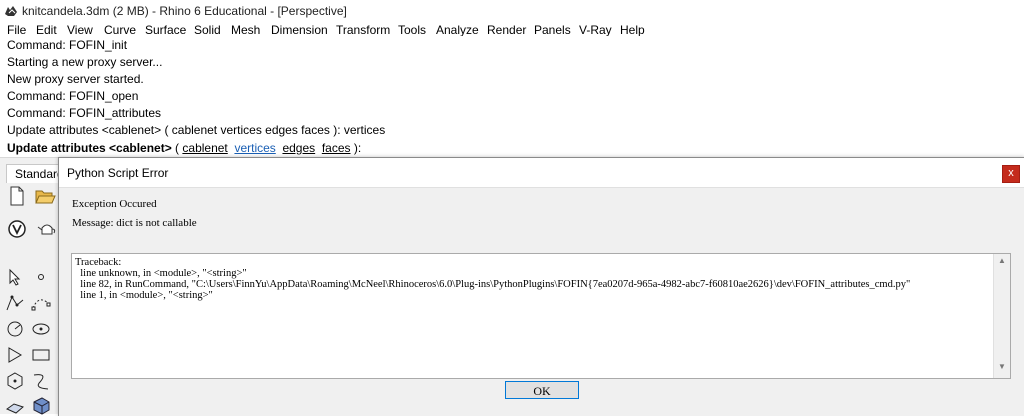  What do you see at coordinates (118, 173) in the screenshot?
I see `dialog-title: Python Script Error` at bounding box center [118, 173].